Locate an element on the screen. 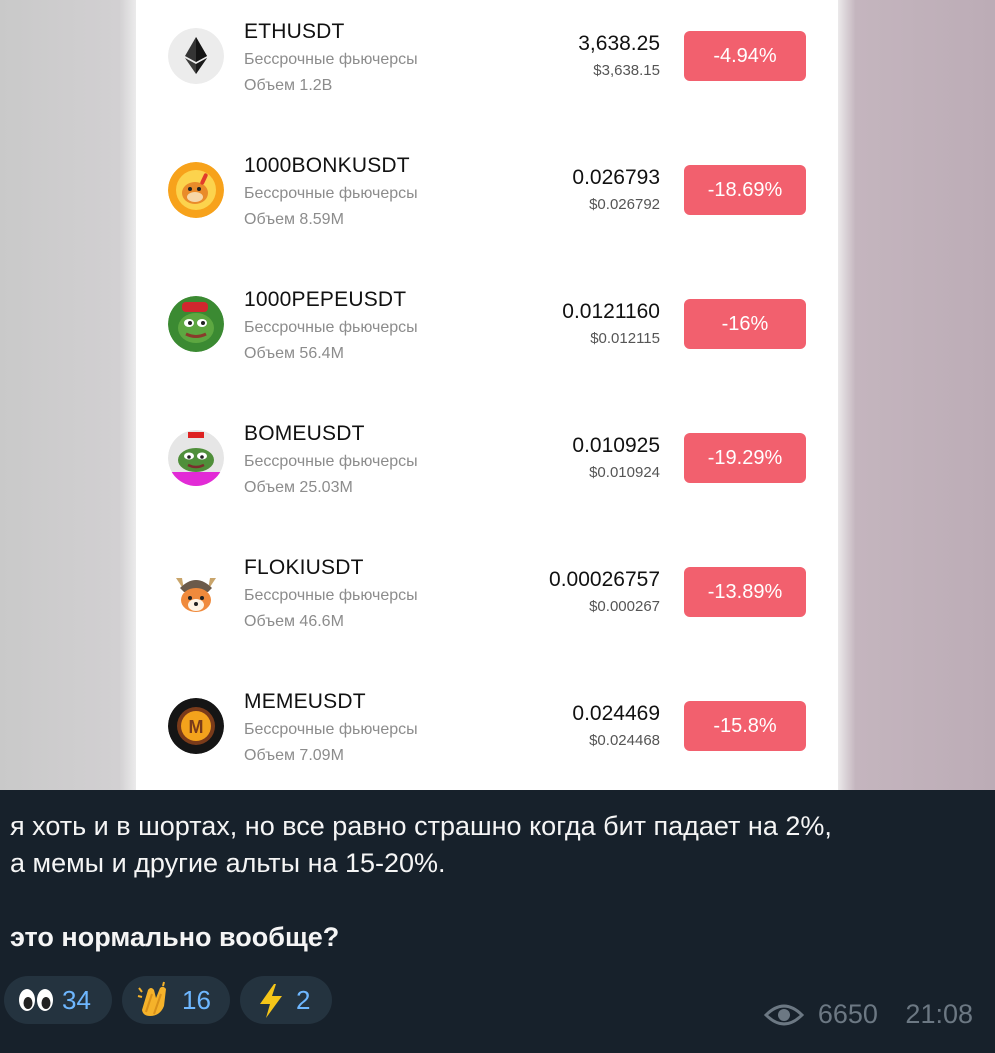  volume-label: Объем 1.2B is located at coordinates (288, 85).